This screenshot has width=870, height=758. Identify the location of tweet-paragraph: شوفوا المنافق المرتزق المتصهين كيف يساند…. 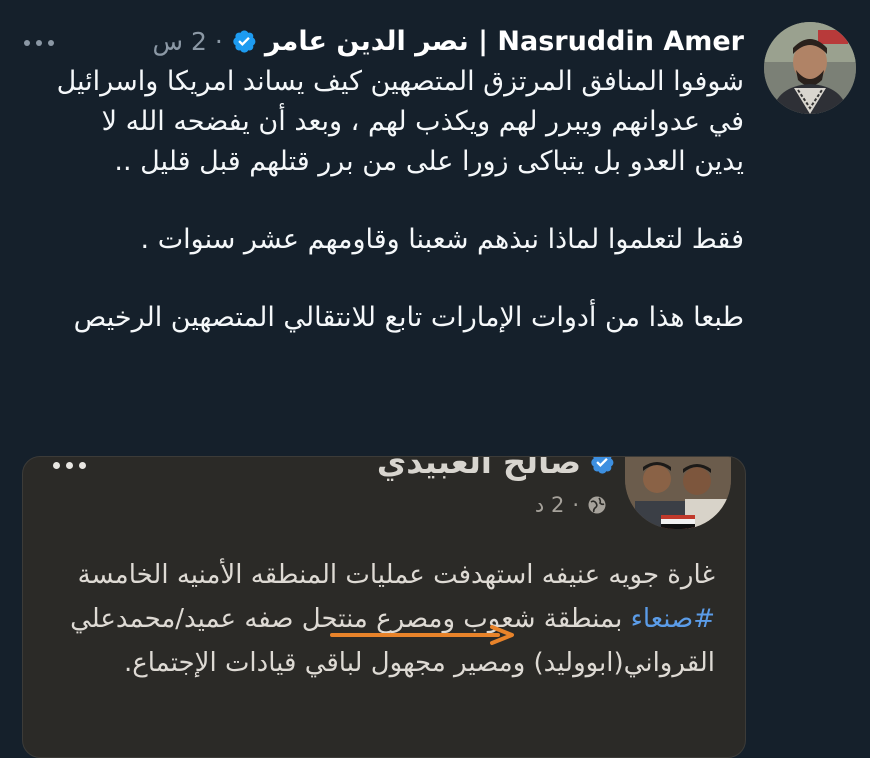
(400, 121).